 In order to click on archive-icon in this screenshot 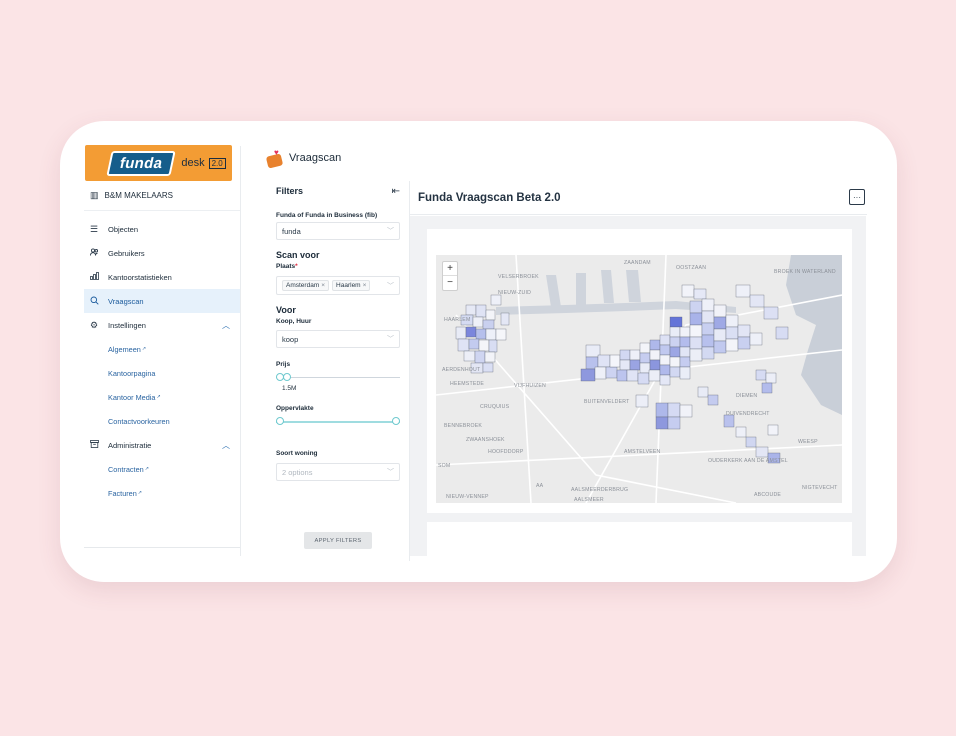, I will do `click(97, 445)`.